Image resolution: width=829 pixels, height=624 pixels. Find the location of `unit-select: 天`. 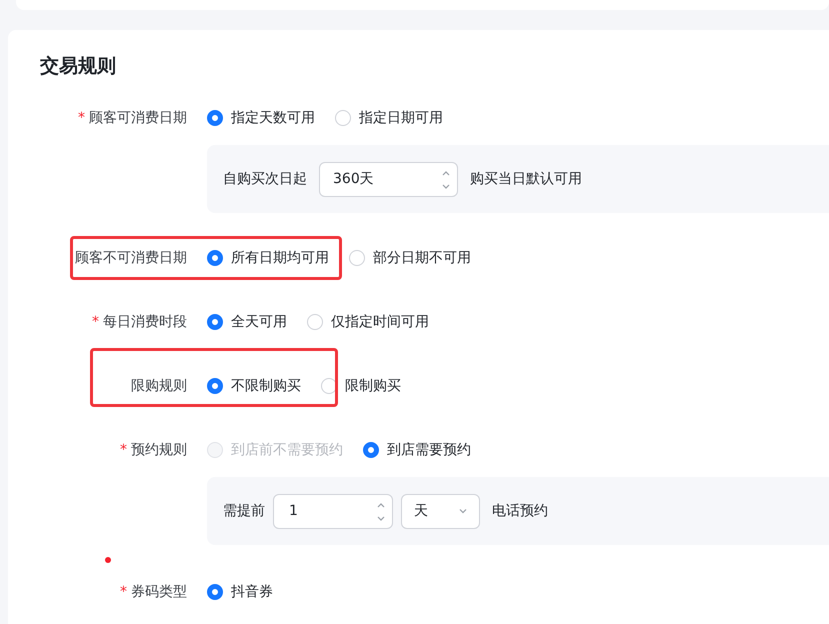

unit-select: 天 is located at coordinates (440, 511).